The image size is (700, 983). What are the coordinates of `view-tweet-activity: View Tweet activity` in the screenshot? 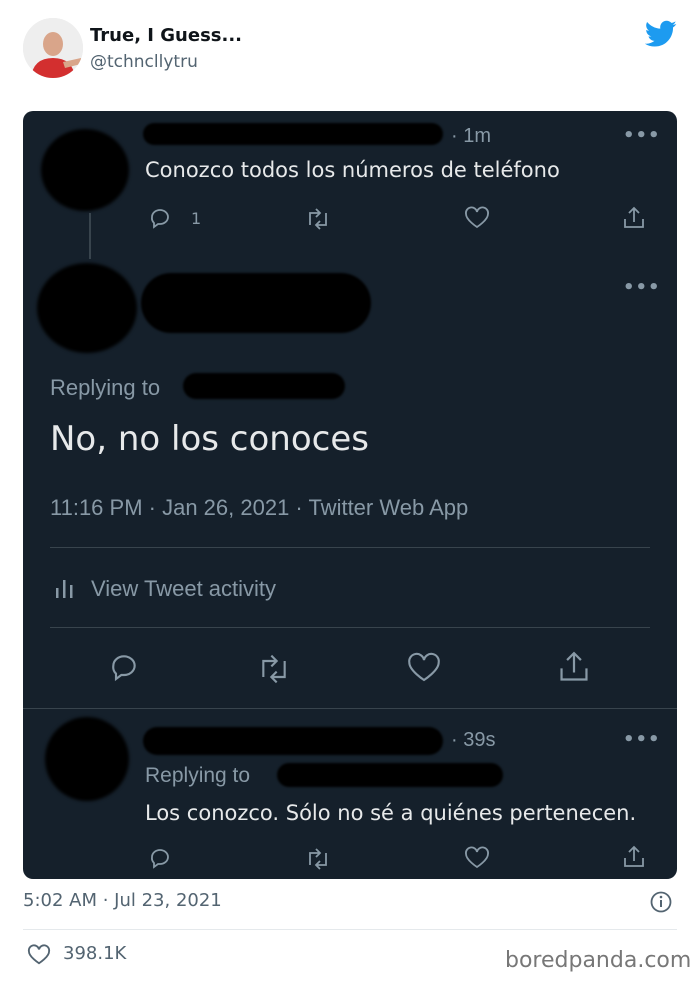 It's located at (183, 589).